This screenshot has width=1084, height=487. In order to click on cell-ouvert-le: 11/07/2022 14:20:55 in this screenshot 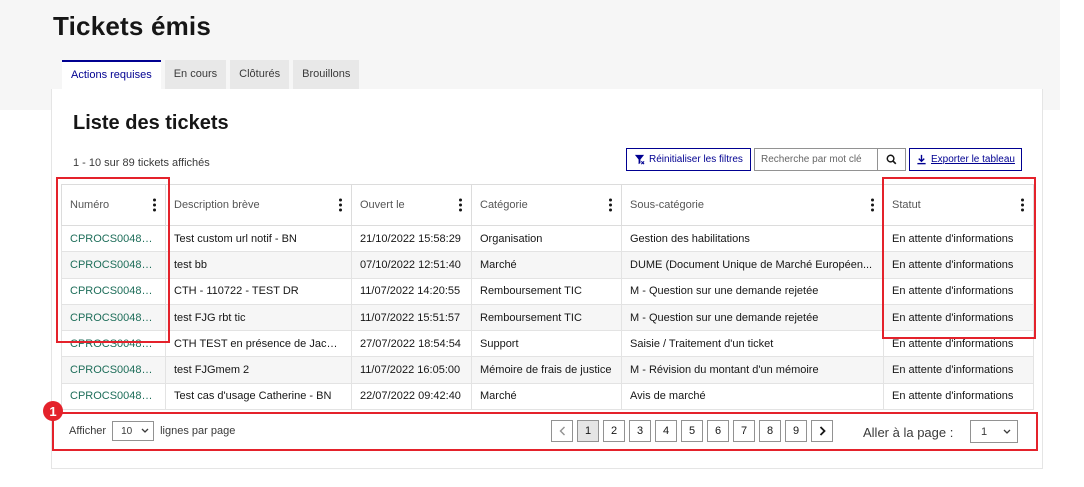, I will do `click(411, 291)`.